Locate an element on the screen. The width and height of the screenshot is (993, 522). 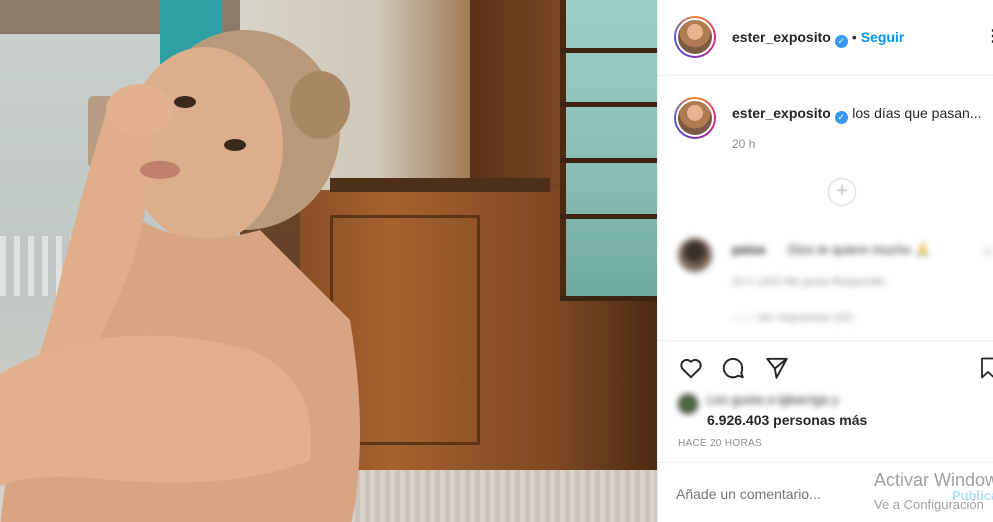
caption-time: 20 h is located at coordinates (744, 144).